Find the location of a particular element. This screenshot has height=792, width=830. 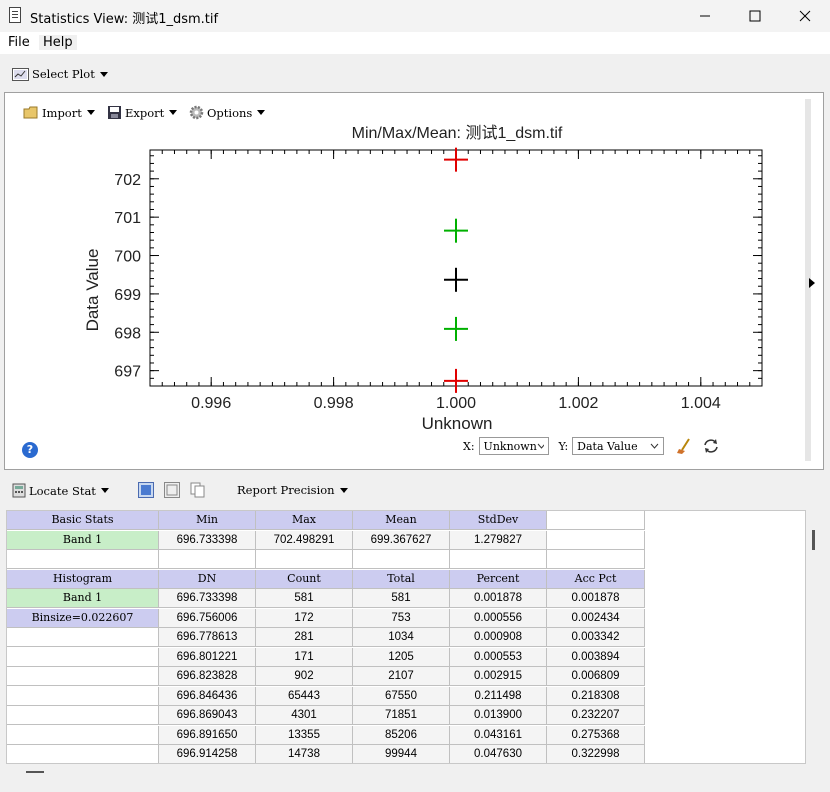

histogram-cell: 2107 is located at coordinates (401, 676).